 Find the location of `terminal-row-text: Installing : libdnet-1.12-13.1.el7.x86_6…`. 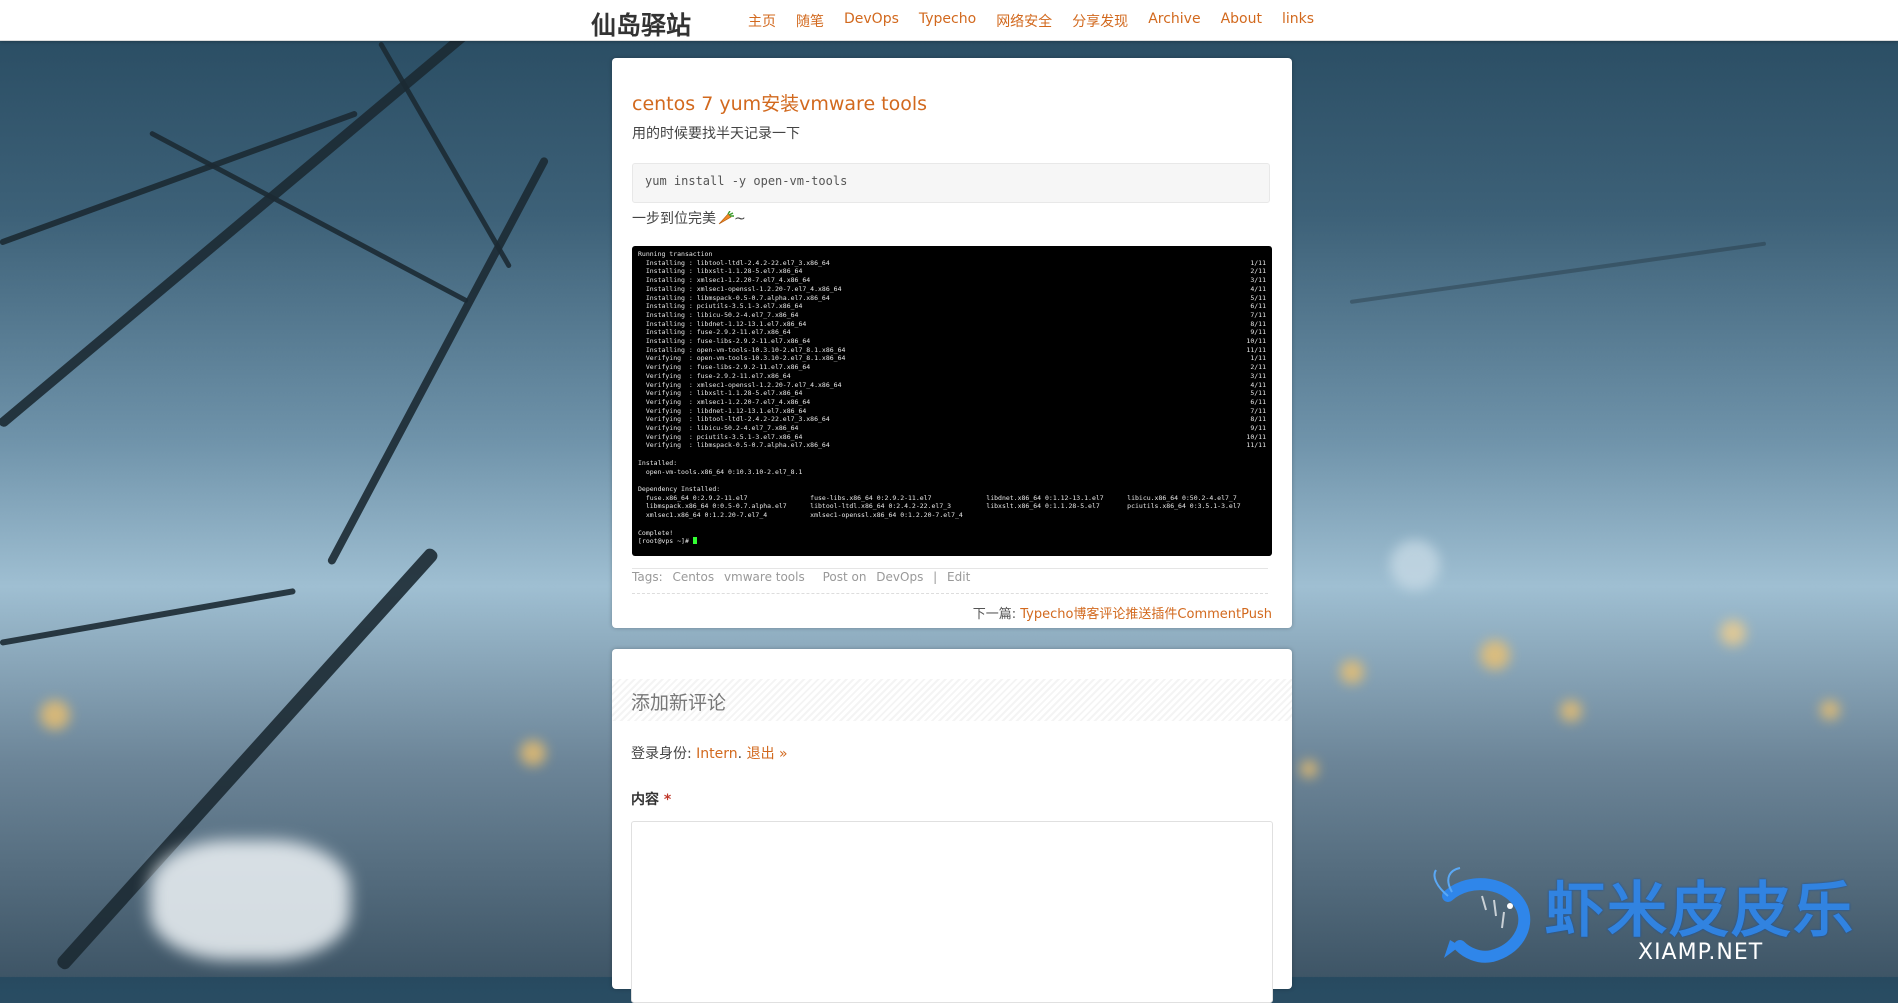

terminal-row-text: Installing : libdnet-1.12-13.1.el7.x86_6… is located at coordinates (722, 323).